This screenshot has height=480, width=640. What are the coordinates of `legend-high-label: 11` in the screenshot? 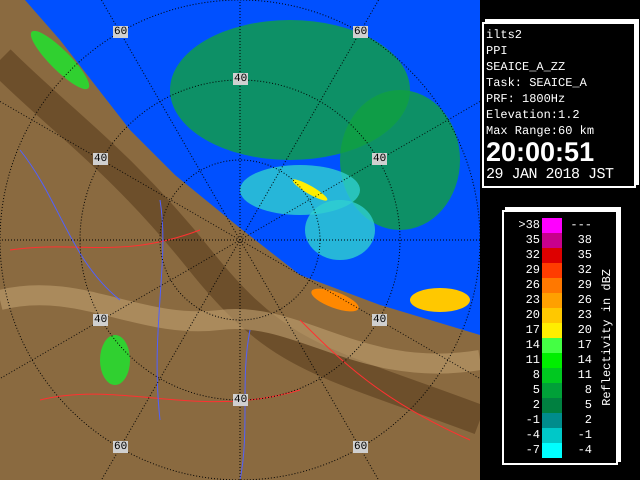 It's located at (584, 375).